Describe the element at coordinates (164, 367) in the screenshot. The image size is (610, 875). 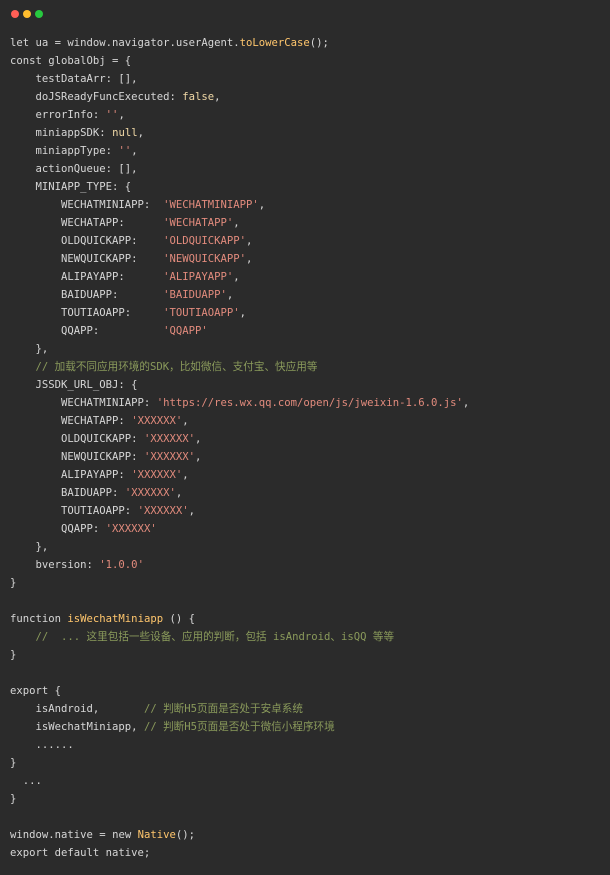
I see `code-comment: // 加载不同应用环境的SDK，比如微信、支付宝、快应用等` at that location.